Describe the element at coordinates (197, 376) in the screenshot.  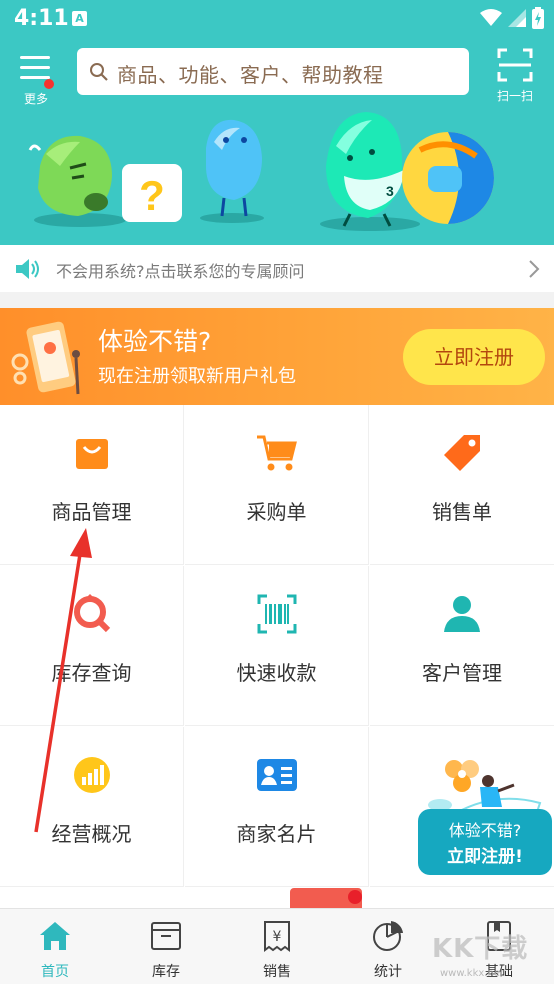
I see `promo-subtitle: 现在注册领取新用户礼包` at that location.